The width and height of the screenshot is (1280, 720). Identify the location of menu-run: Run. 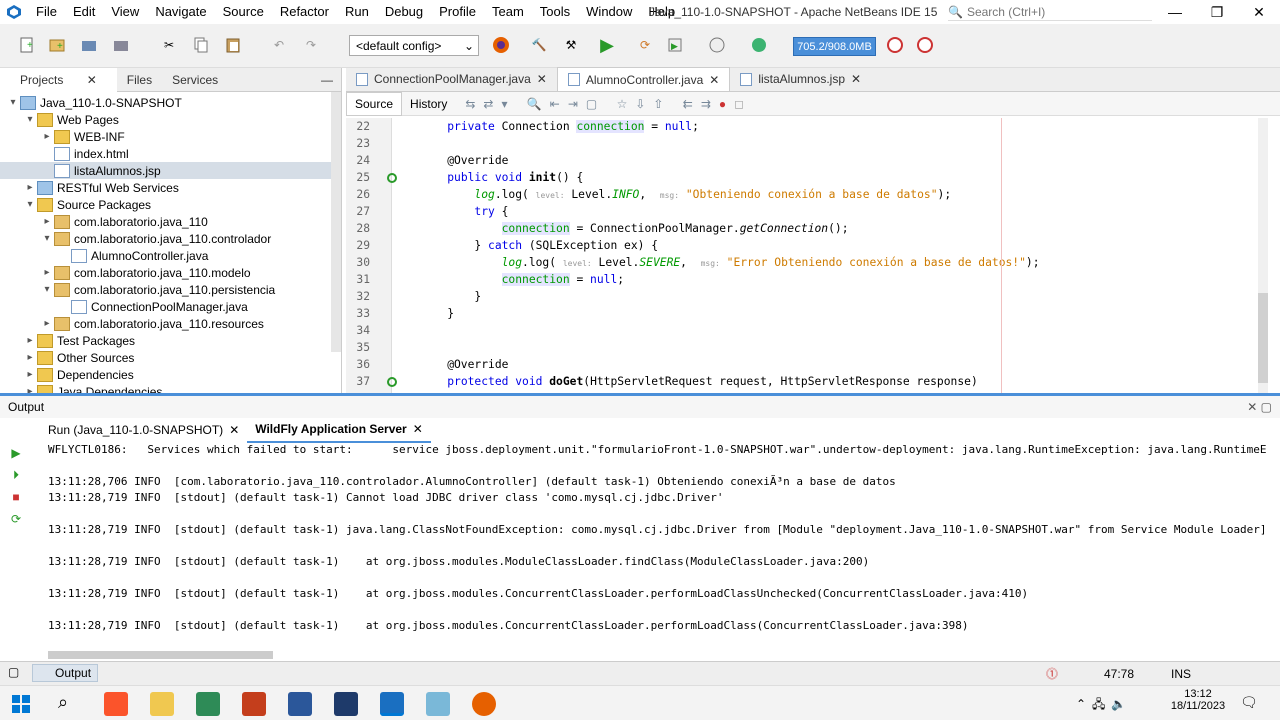
(357, 12).